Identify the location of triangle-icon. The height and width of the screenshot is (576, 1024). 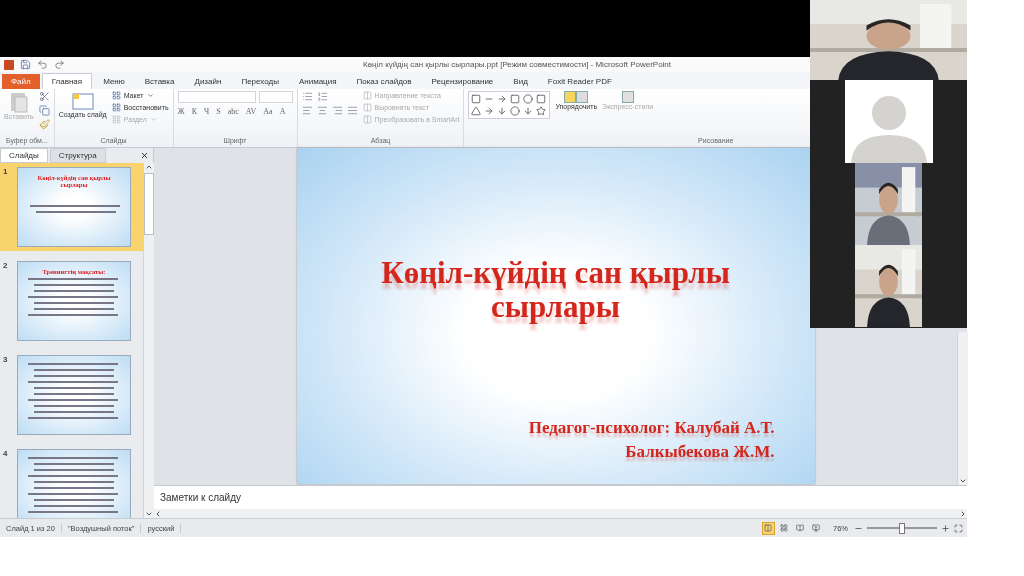
(476, 111).